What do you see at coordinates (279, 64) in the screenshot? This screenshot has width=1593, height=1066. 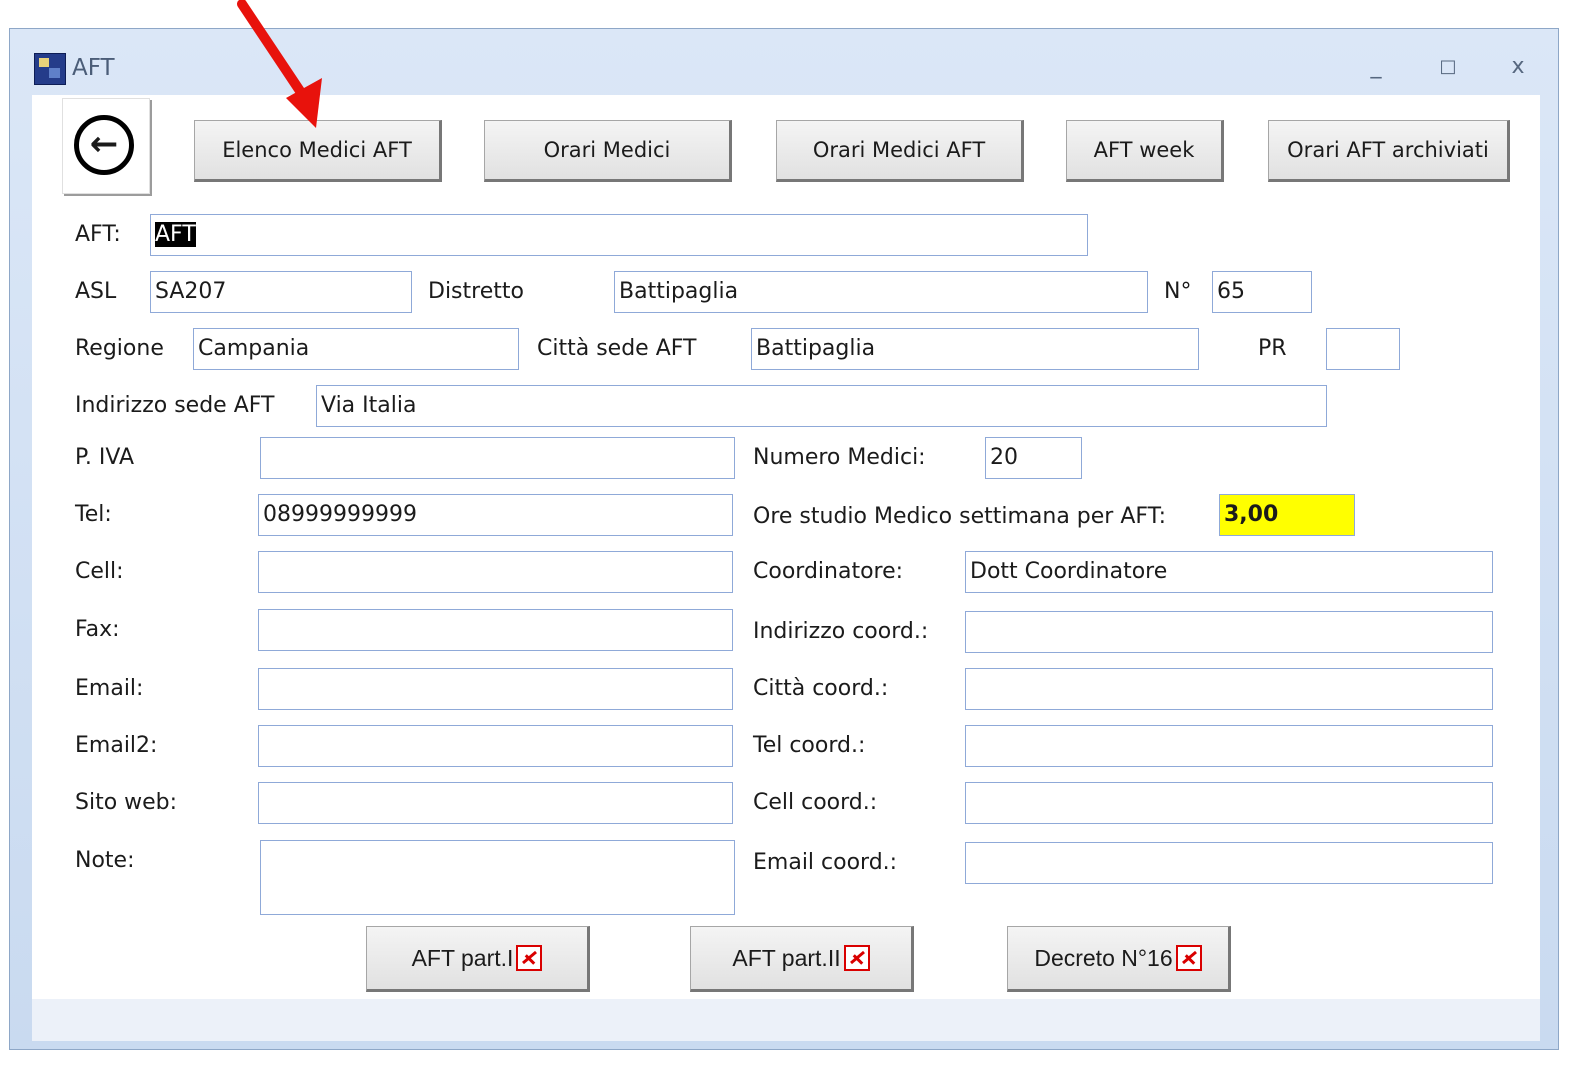 I see `annotation-arrow-icon` at bounding box center [279, 64].